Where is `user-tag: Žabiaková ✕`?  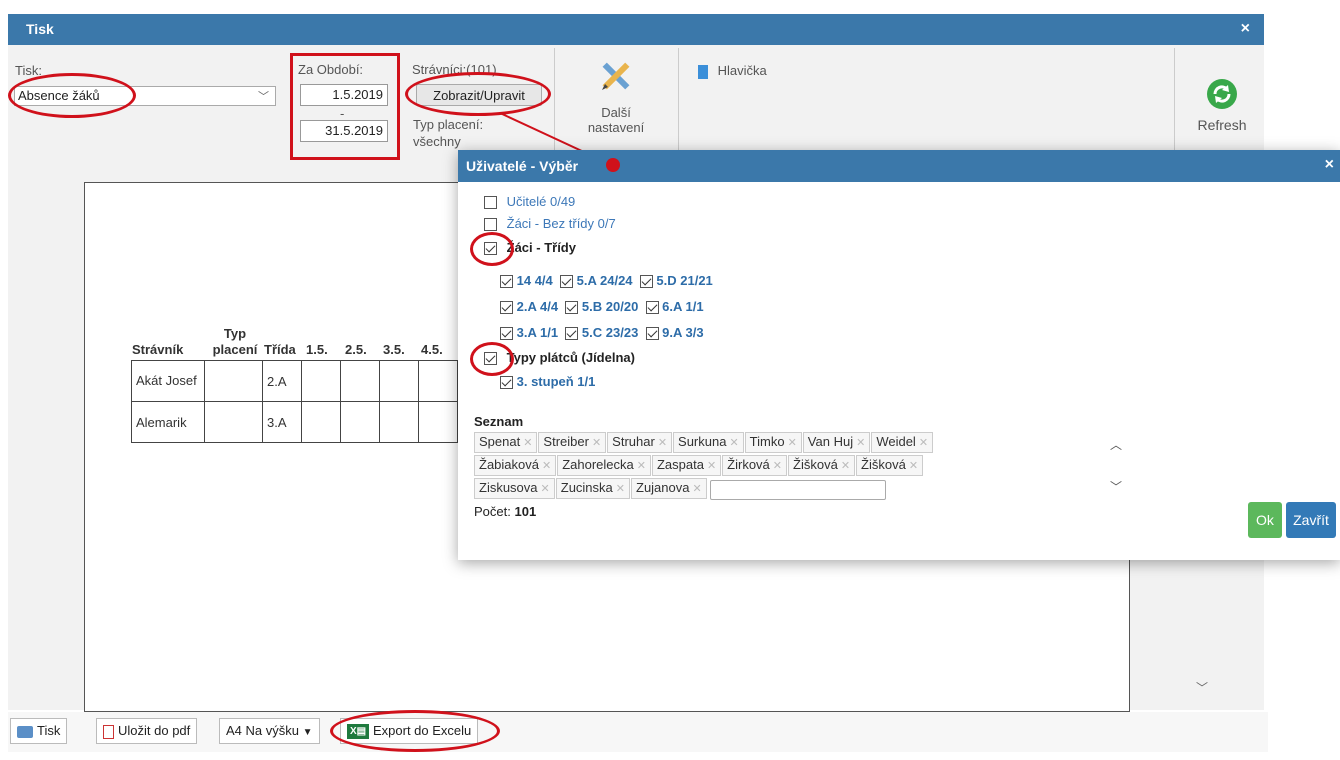 user-tag: Žabiaková ✕ is located at coordinates (515, 465).